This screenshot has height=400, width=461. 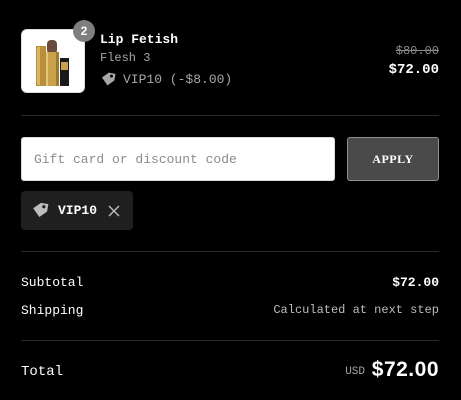 What do you see at coordinates (125, 58) in the screenshot?
I see `product-variant: Flesh 3` at bounding box center [125, 58].